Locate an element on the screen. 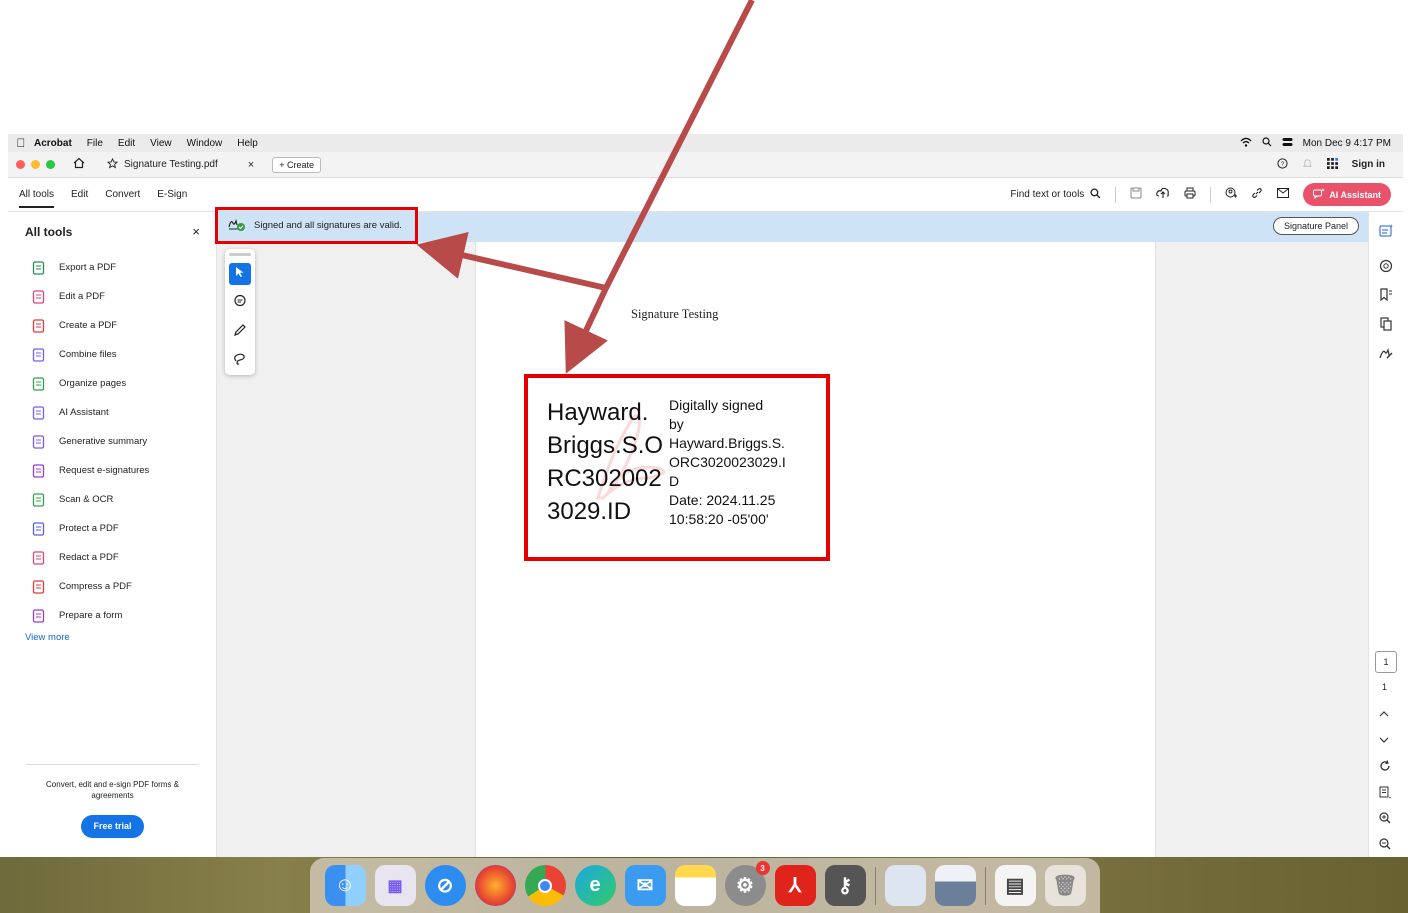  tool-item: Combine files is located at coordinates (112, 354).